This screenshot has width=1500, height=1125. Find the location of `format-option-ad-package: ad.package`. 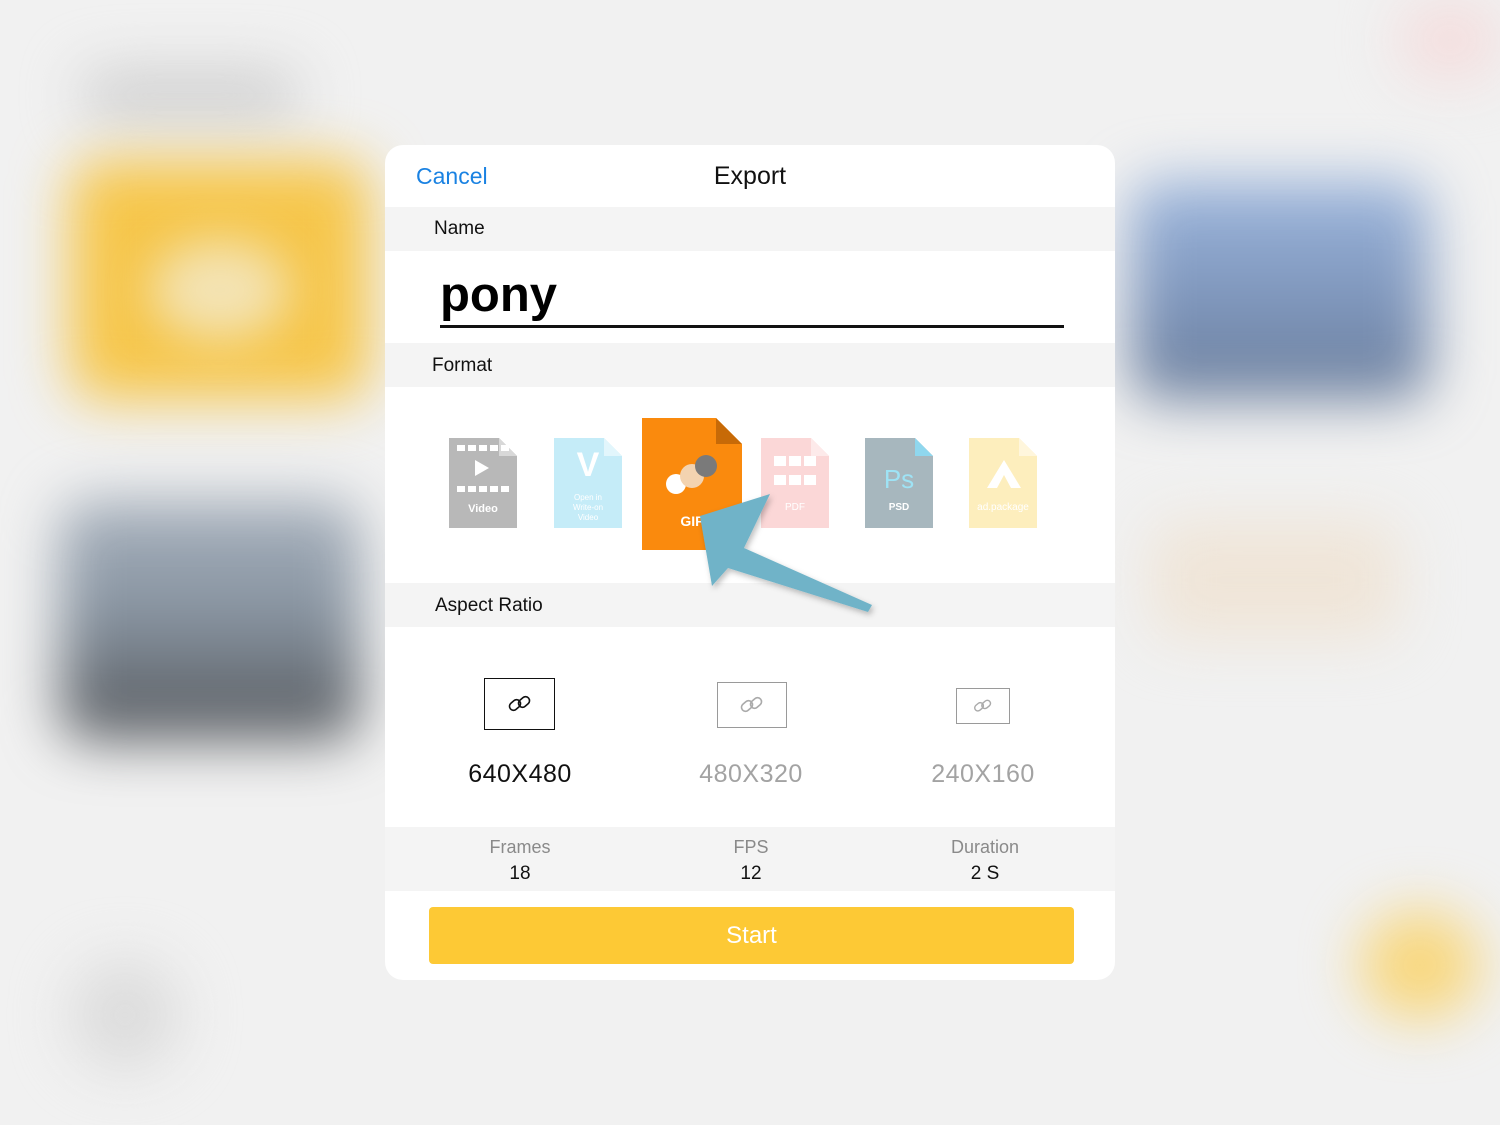

format-option-ad-package: ad.package is located at coordinates (1003, 483).